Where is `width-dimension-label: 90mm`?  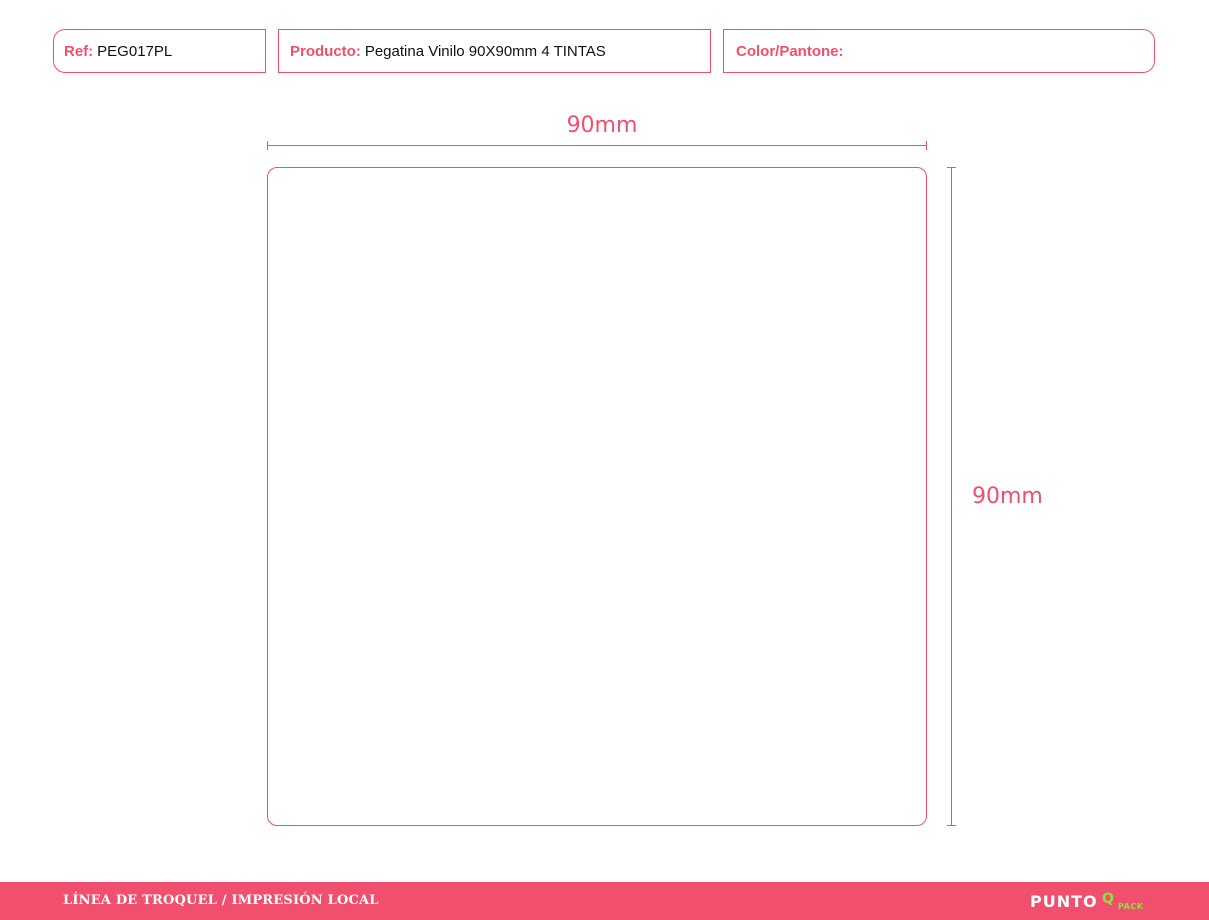 width-dimension-label: 90mm is located at coordinates (602, 125).